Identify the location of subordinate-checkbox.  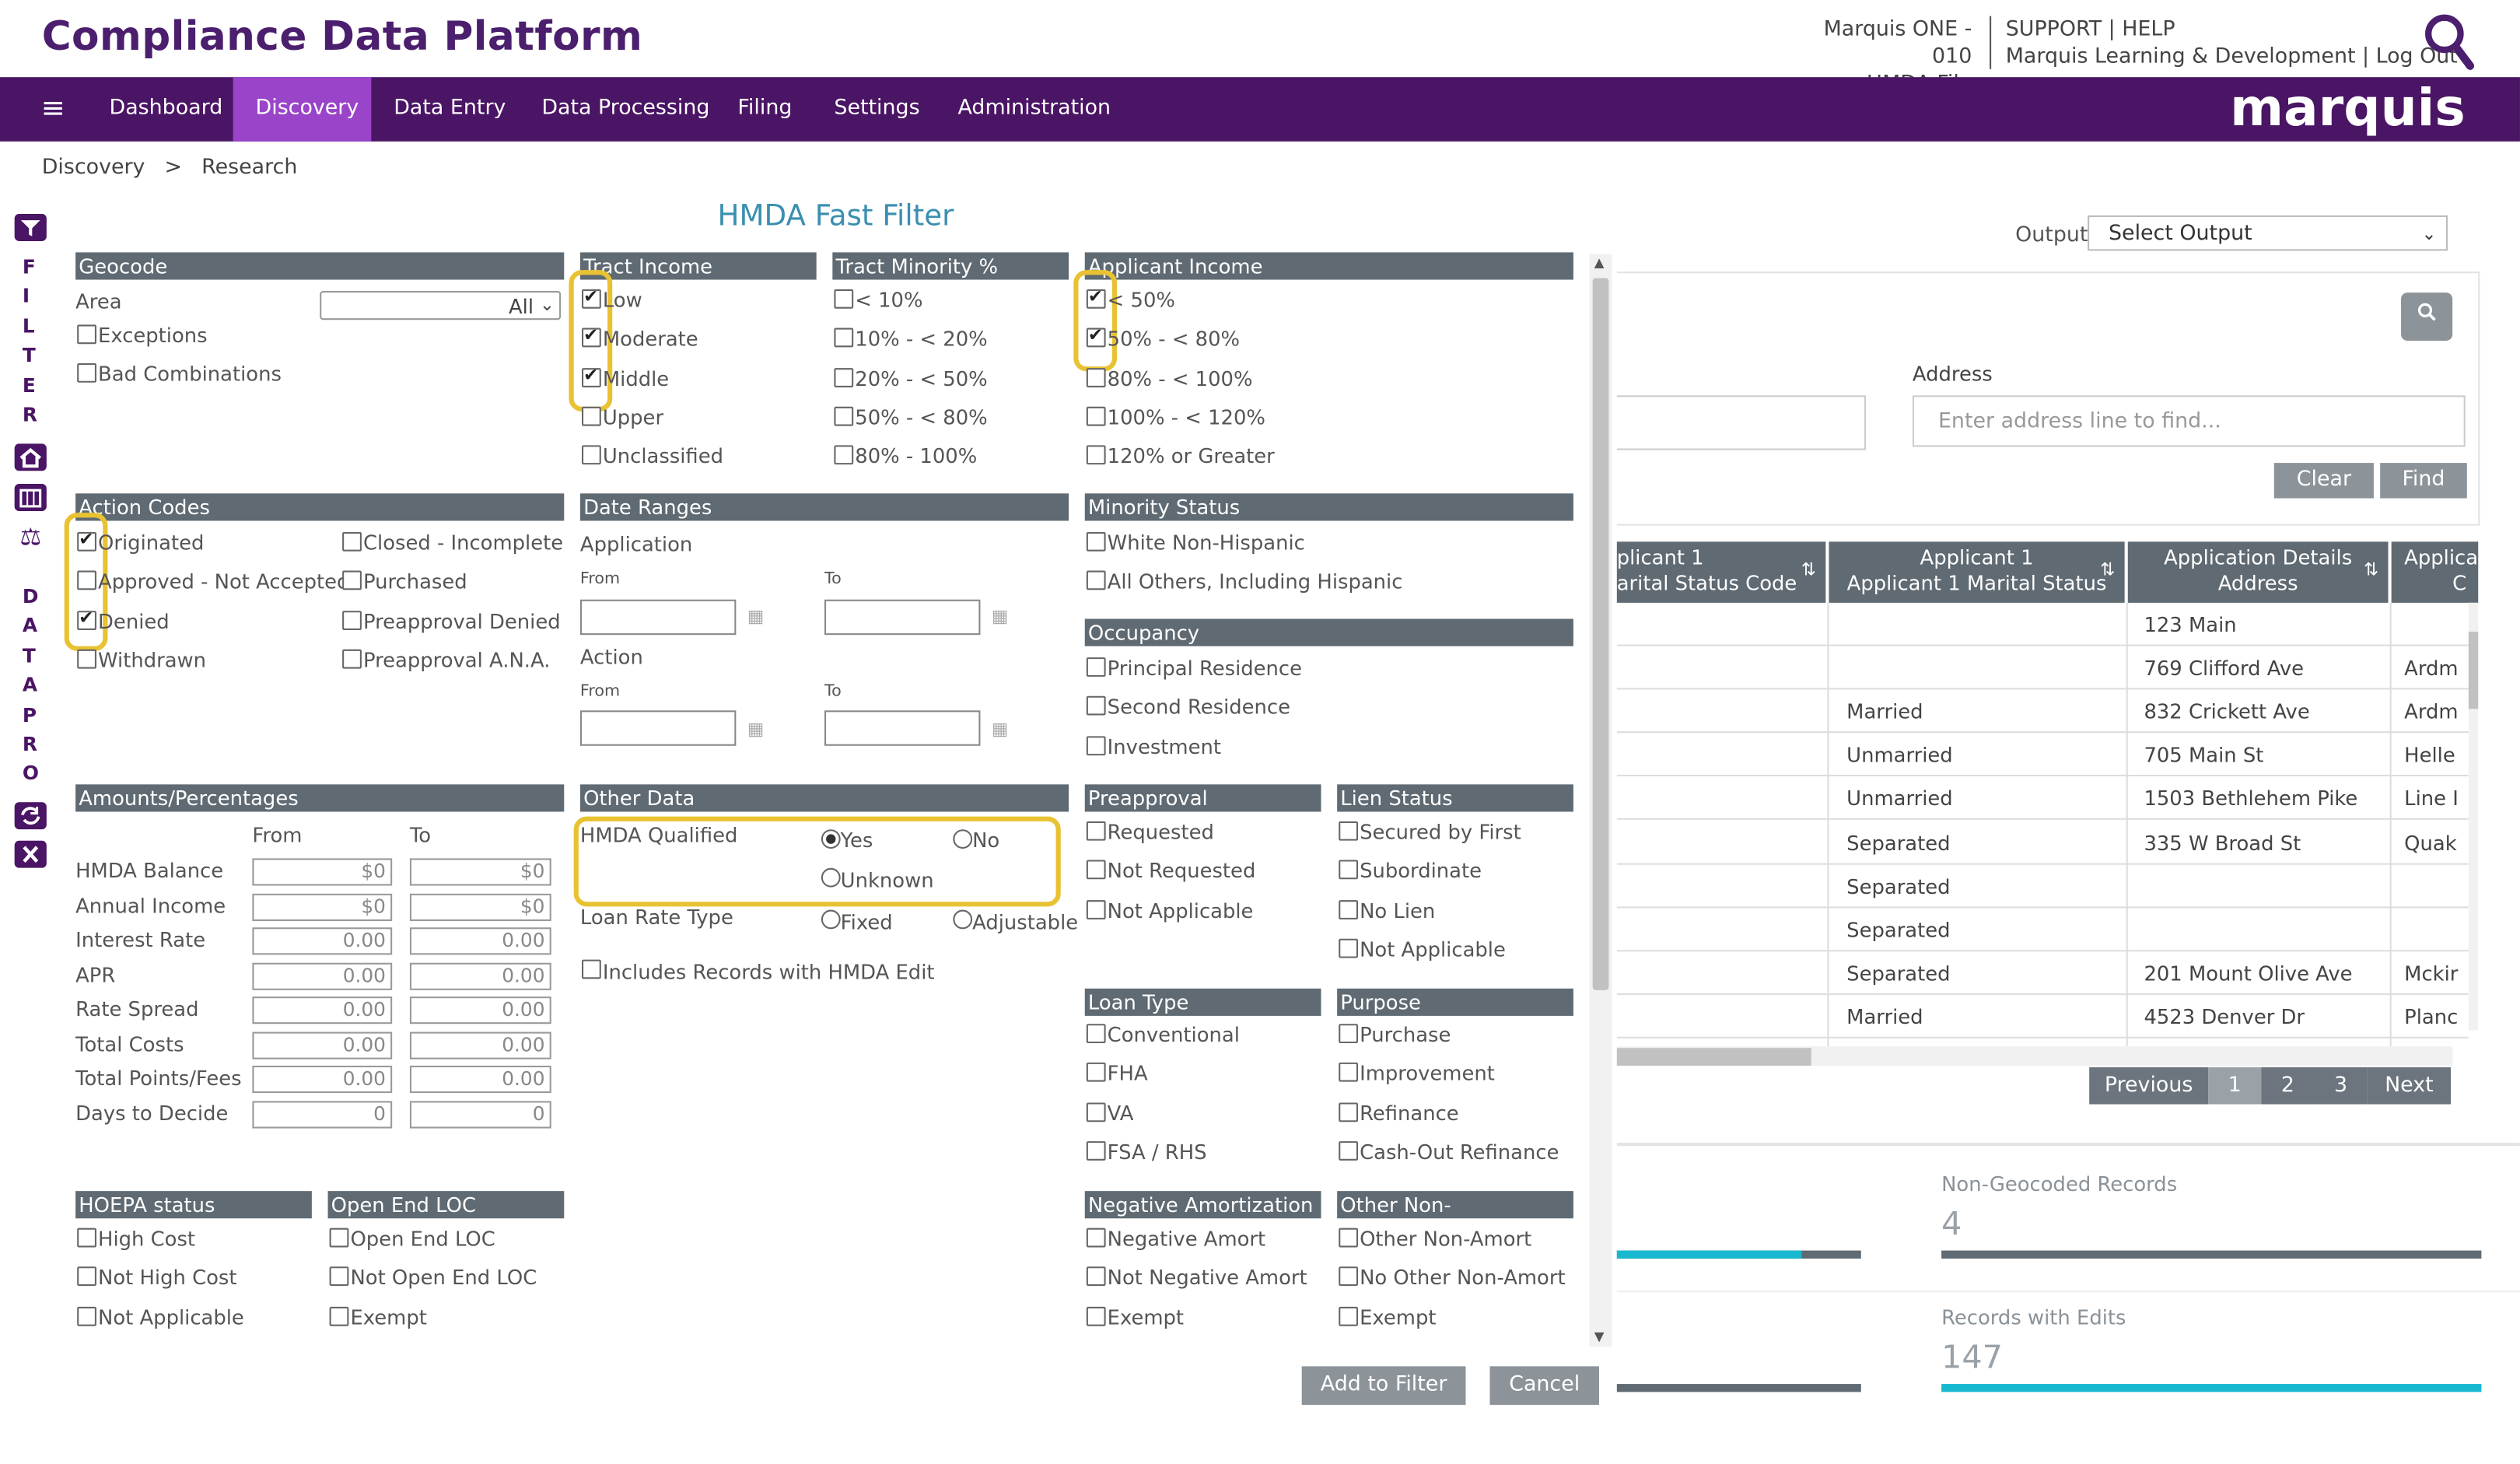
(1349, 870).